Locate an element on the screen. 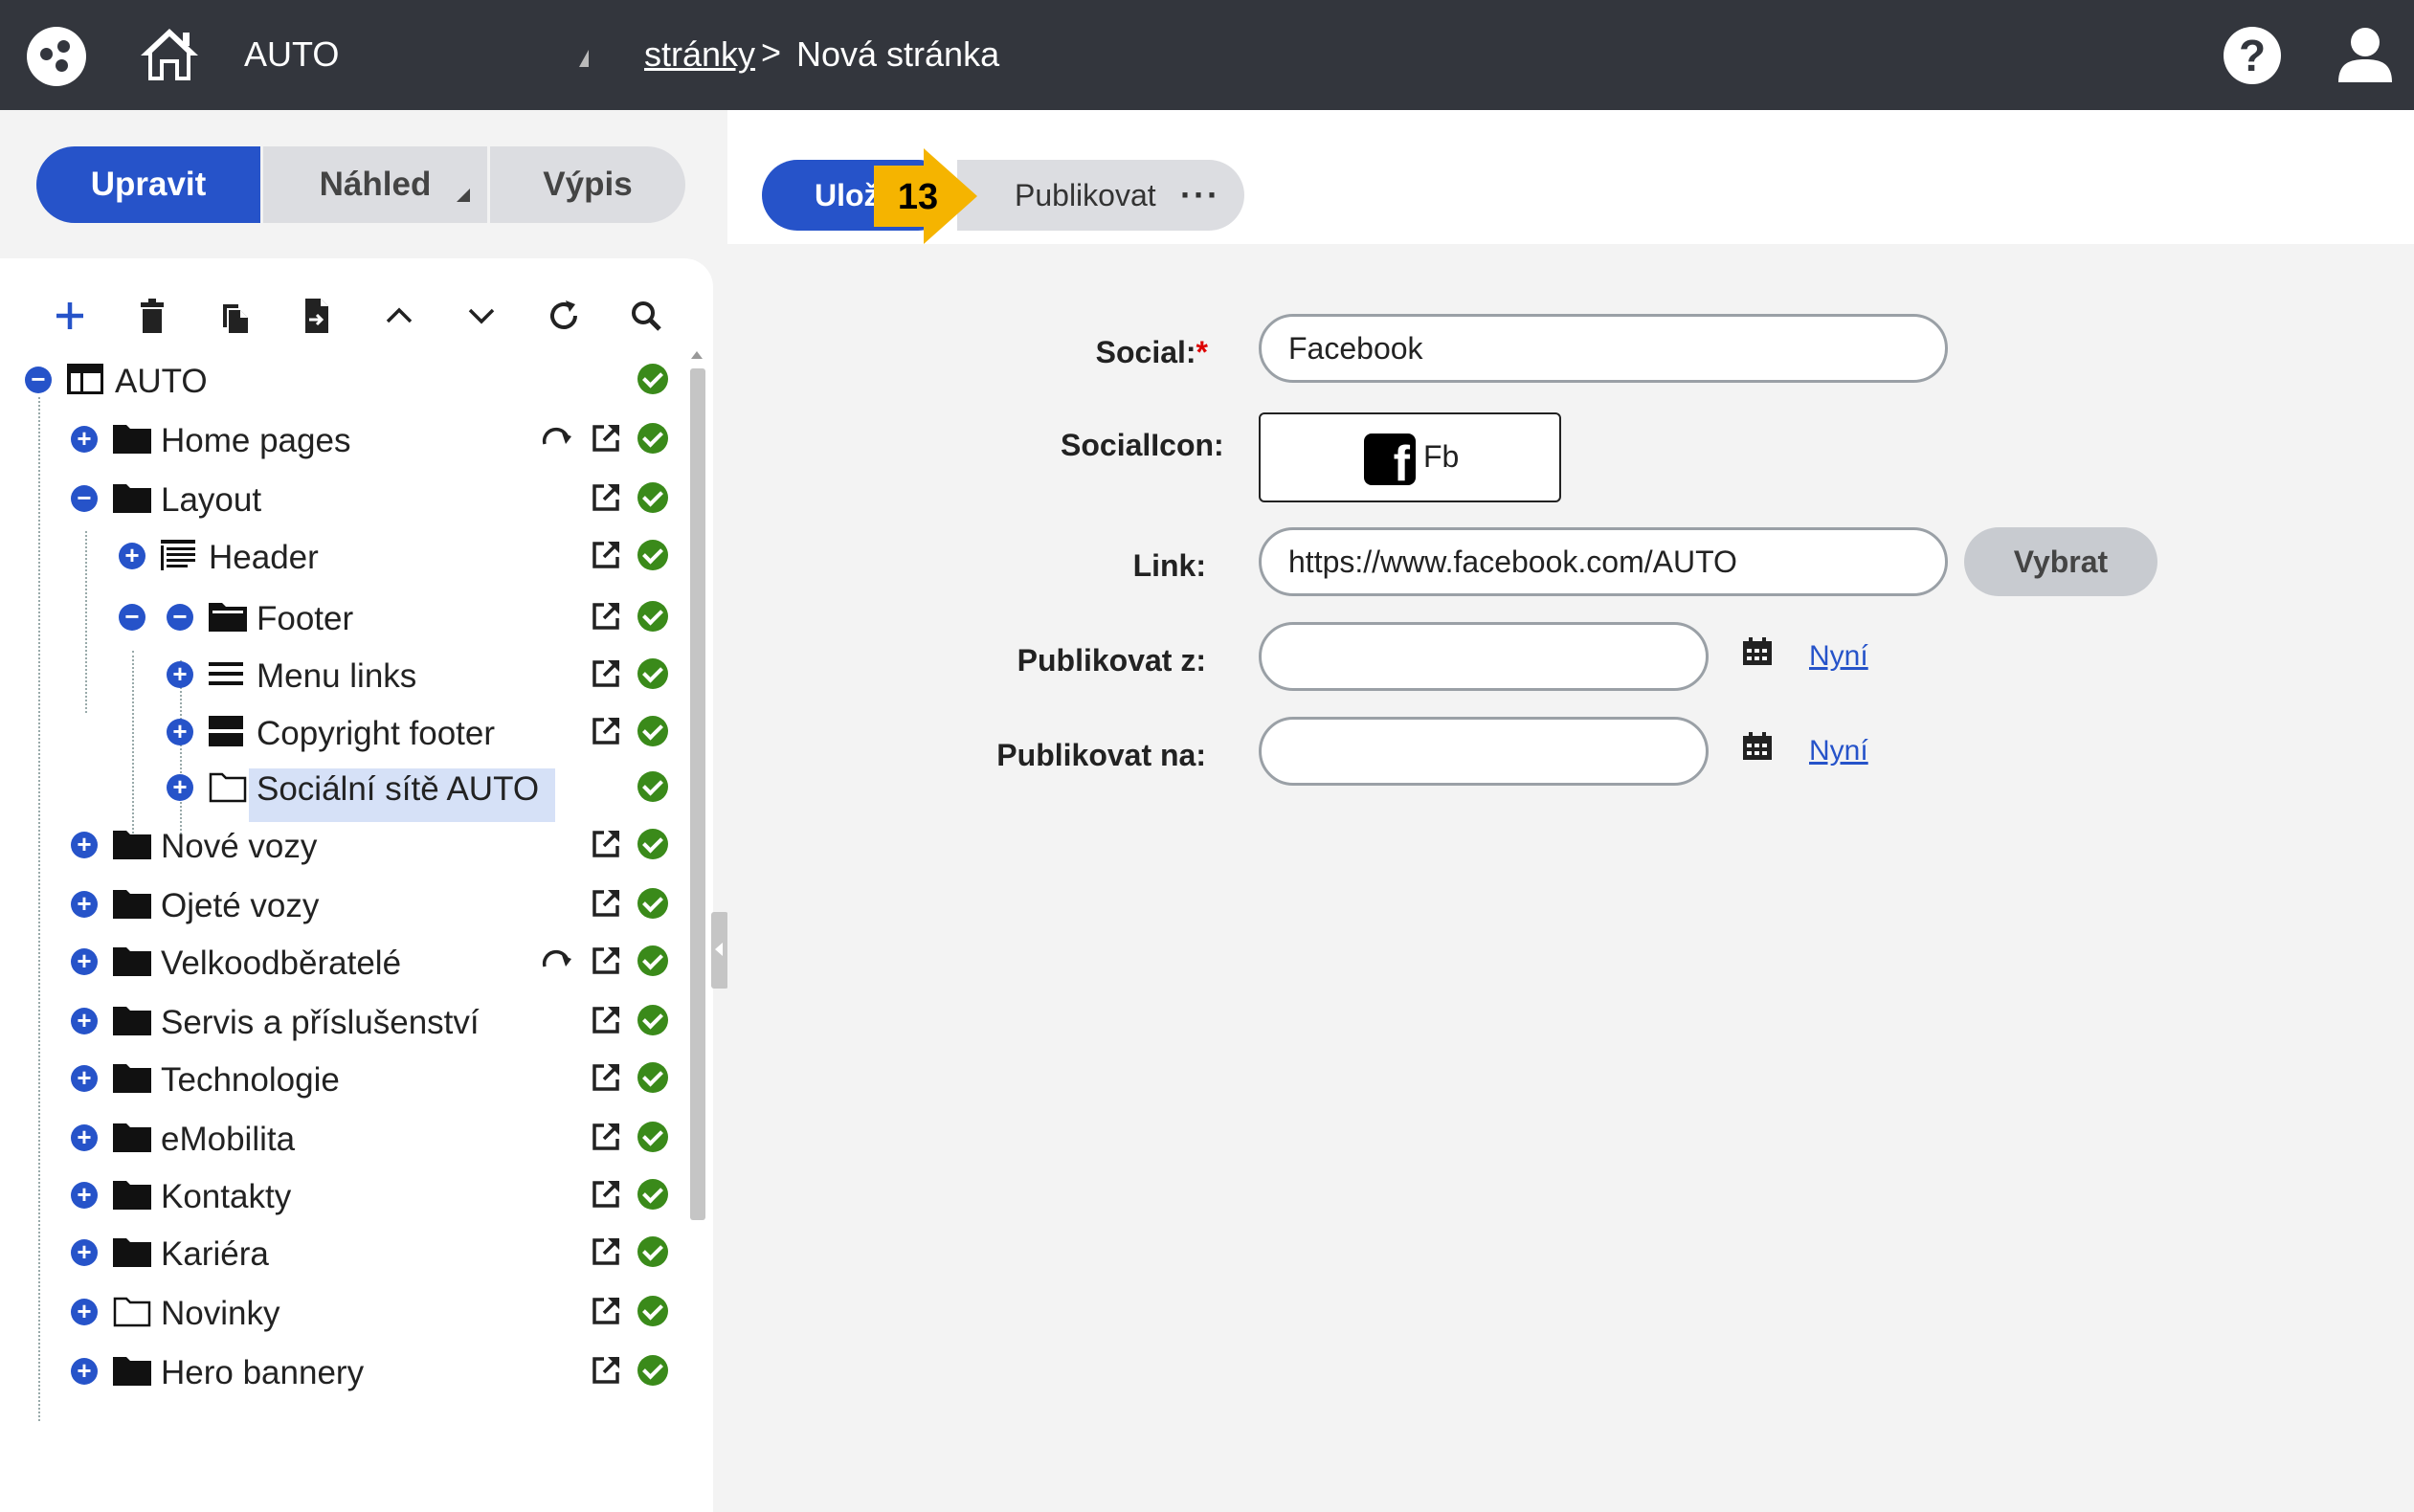 The image size is (2414, 1512). logo-icon is located at coordinates (56, 56).